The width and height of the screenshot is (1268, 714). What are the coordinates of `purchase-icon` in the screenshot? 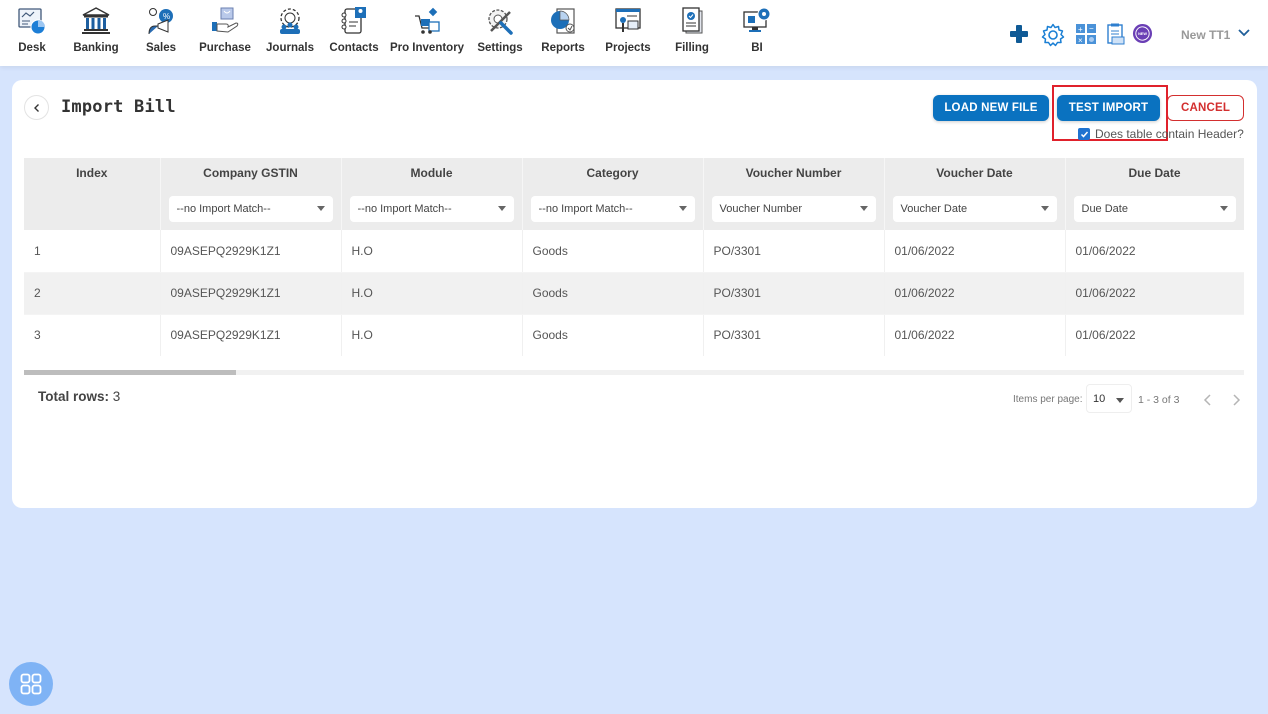 It's located at (225, 20).